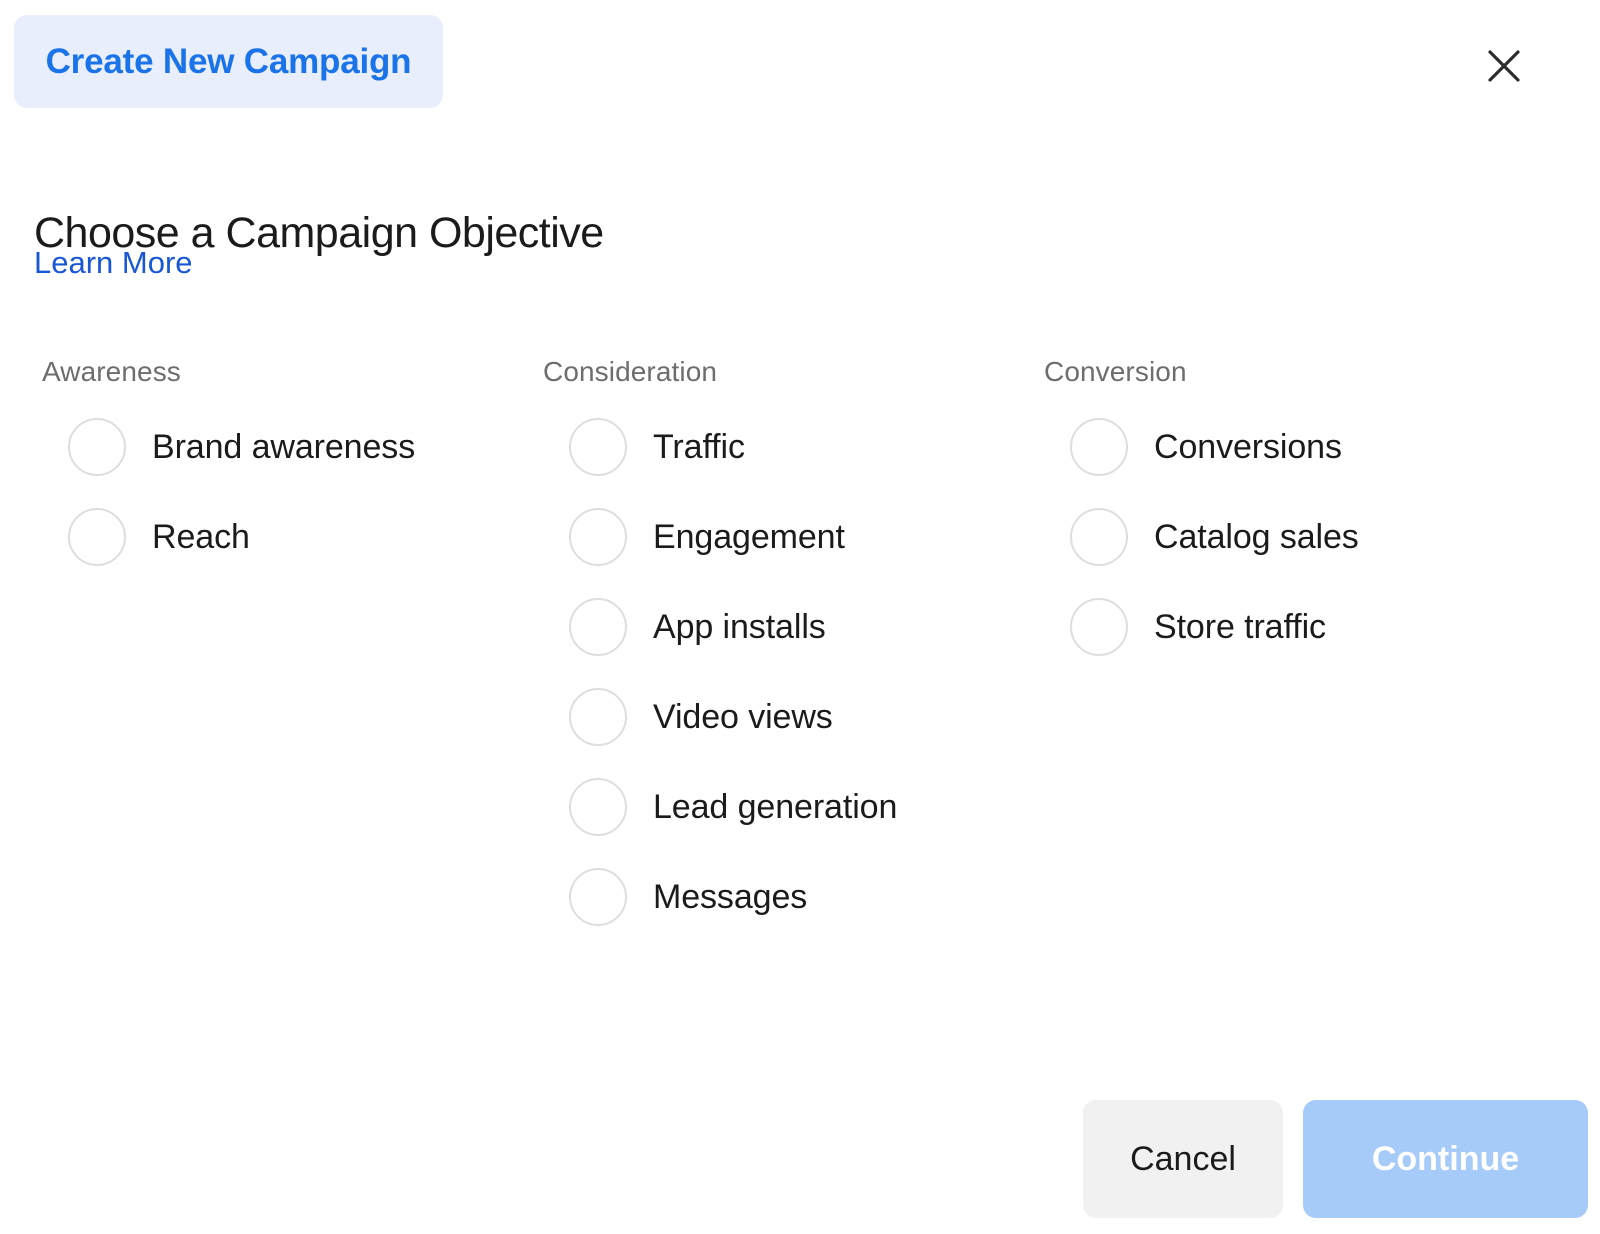  I want to click on close-button, so click(1504, 66).